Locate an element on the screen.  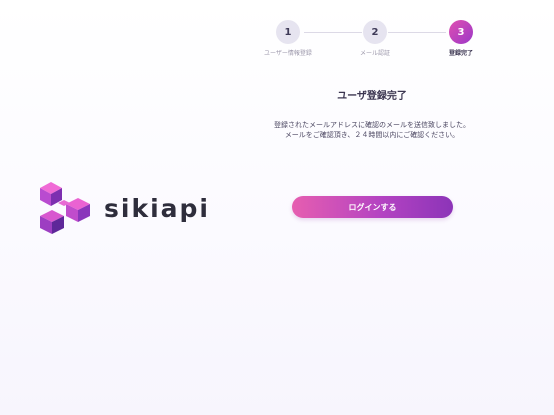
brand: sikiapi is located at coordinates (124, 208).